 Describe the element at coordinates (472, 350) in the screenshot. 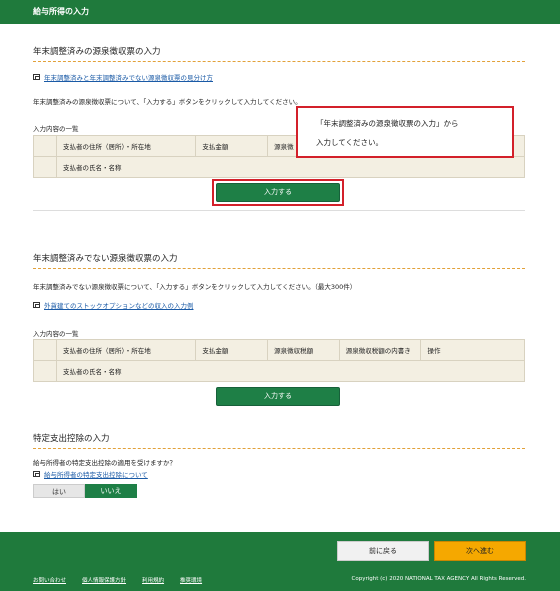

I see `column-header-operation: 操作` at that location.